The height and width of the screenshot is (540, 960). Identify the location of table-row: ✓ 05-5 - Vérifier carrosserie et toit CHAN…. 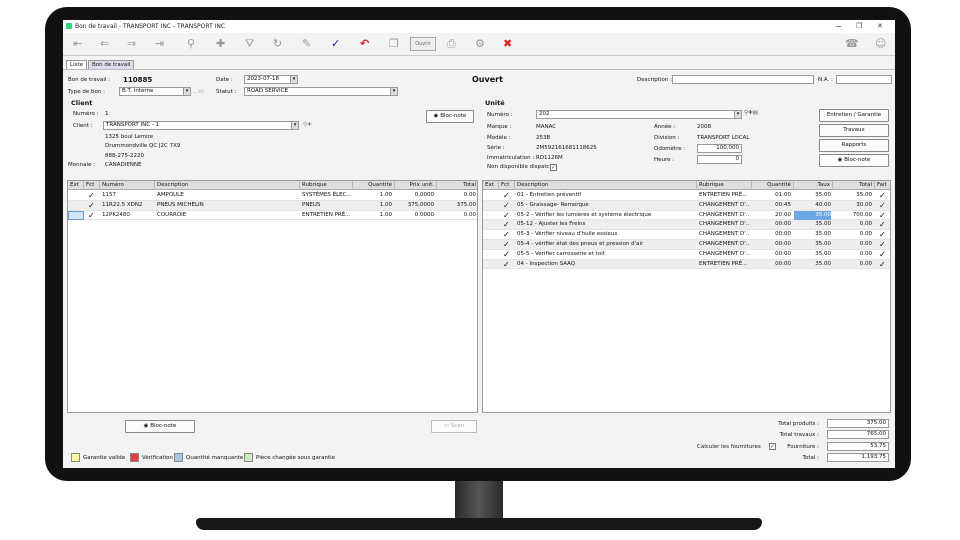
(686, 255).